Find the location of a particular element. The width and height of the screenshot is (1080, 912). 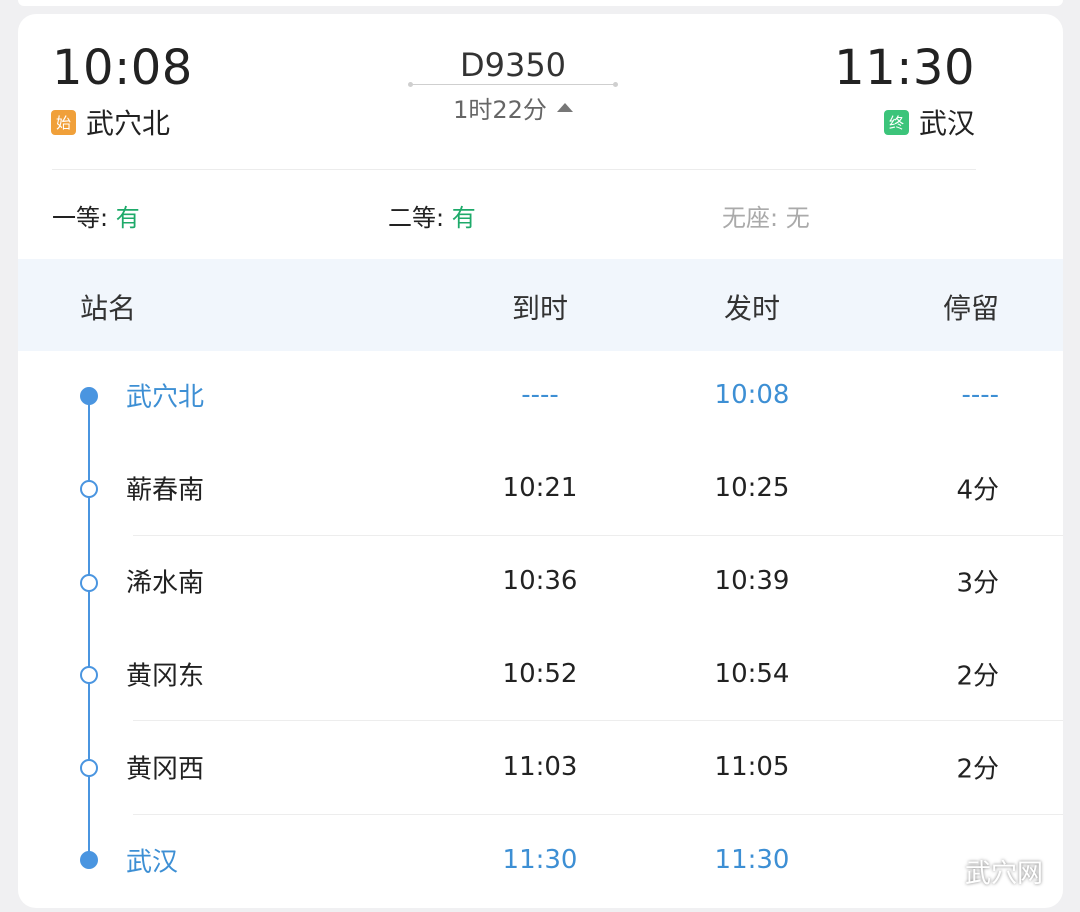

stop-name: 黄冈东 is located at coordinates (165, 676).